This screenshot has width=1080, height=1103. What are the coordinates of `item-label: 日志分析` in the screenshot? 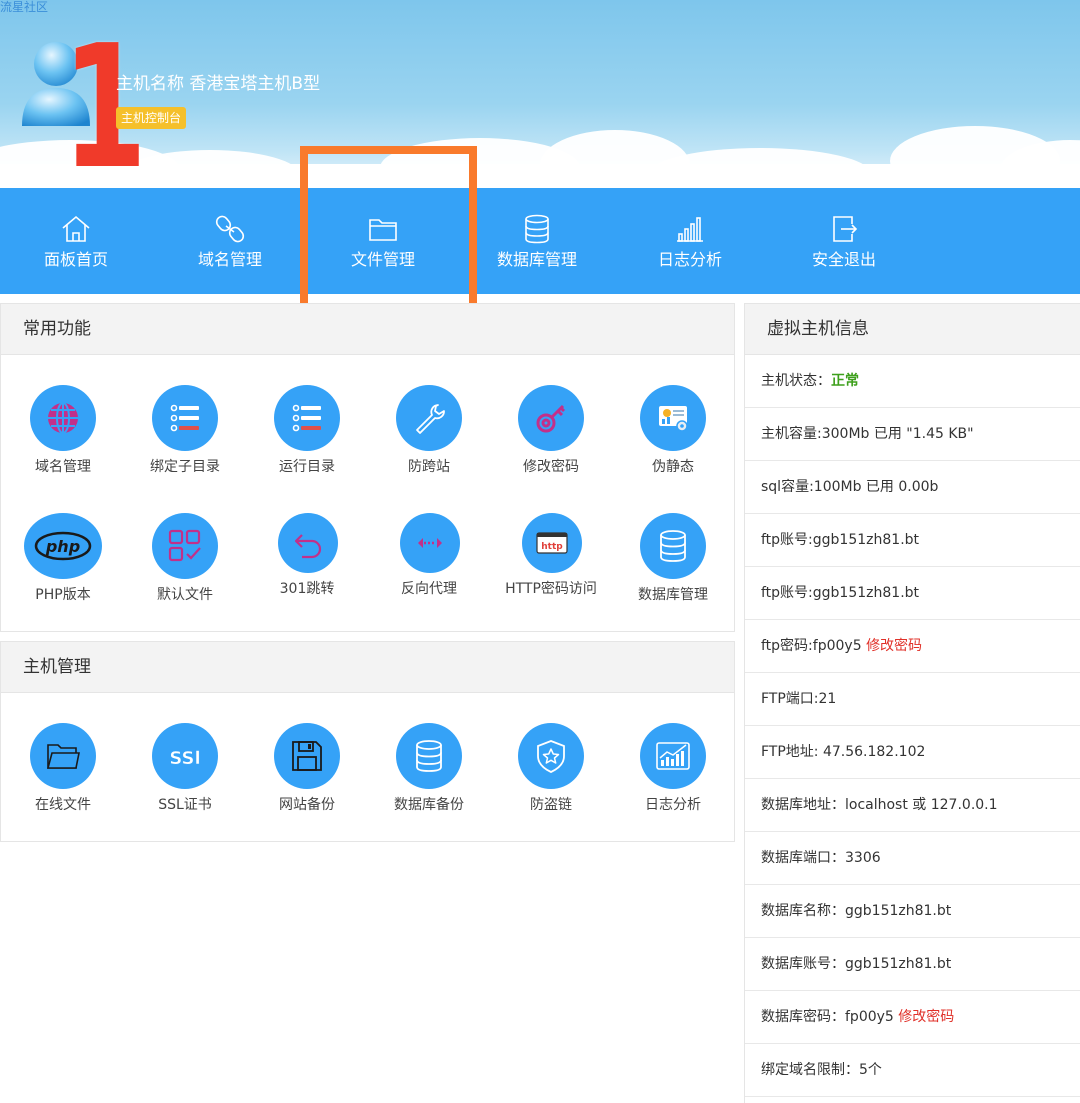 It's located at (673, 805).